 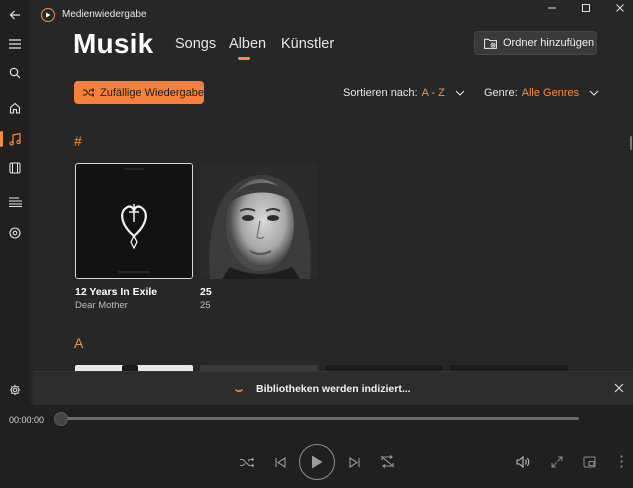 I want to click on film-icon, so click(x=15, y=168).